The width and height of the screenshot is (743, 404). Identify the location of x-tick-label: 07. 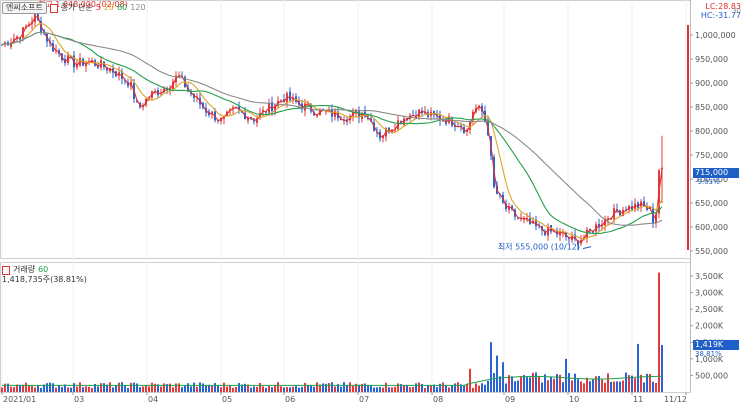
(364, 399).